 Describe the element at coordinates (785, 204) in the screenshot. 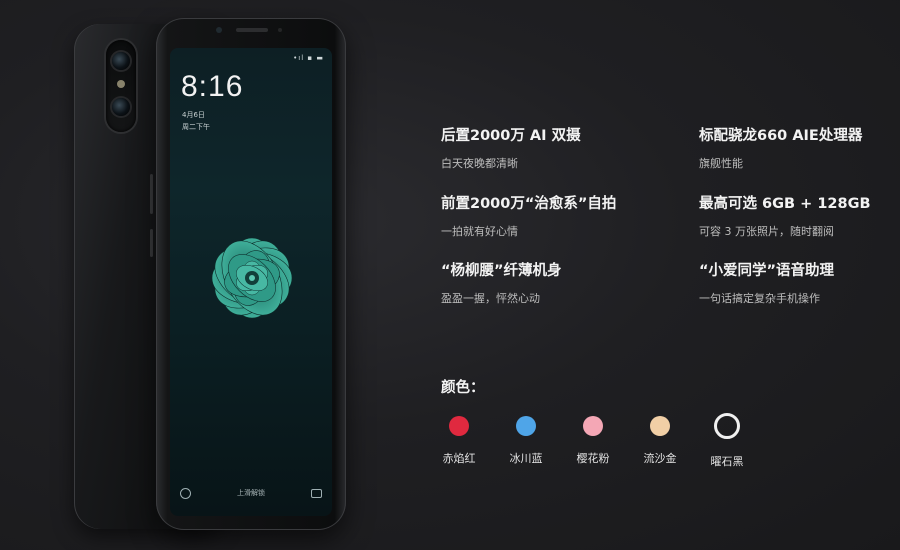

I see `feature-title: 最高可选 6GB + 128GB` at that location.